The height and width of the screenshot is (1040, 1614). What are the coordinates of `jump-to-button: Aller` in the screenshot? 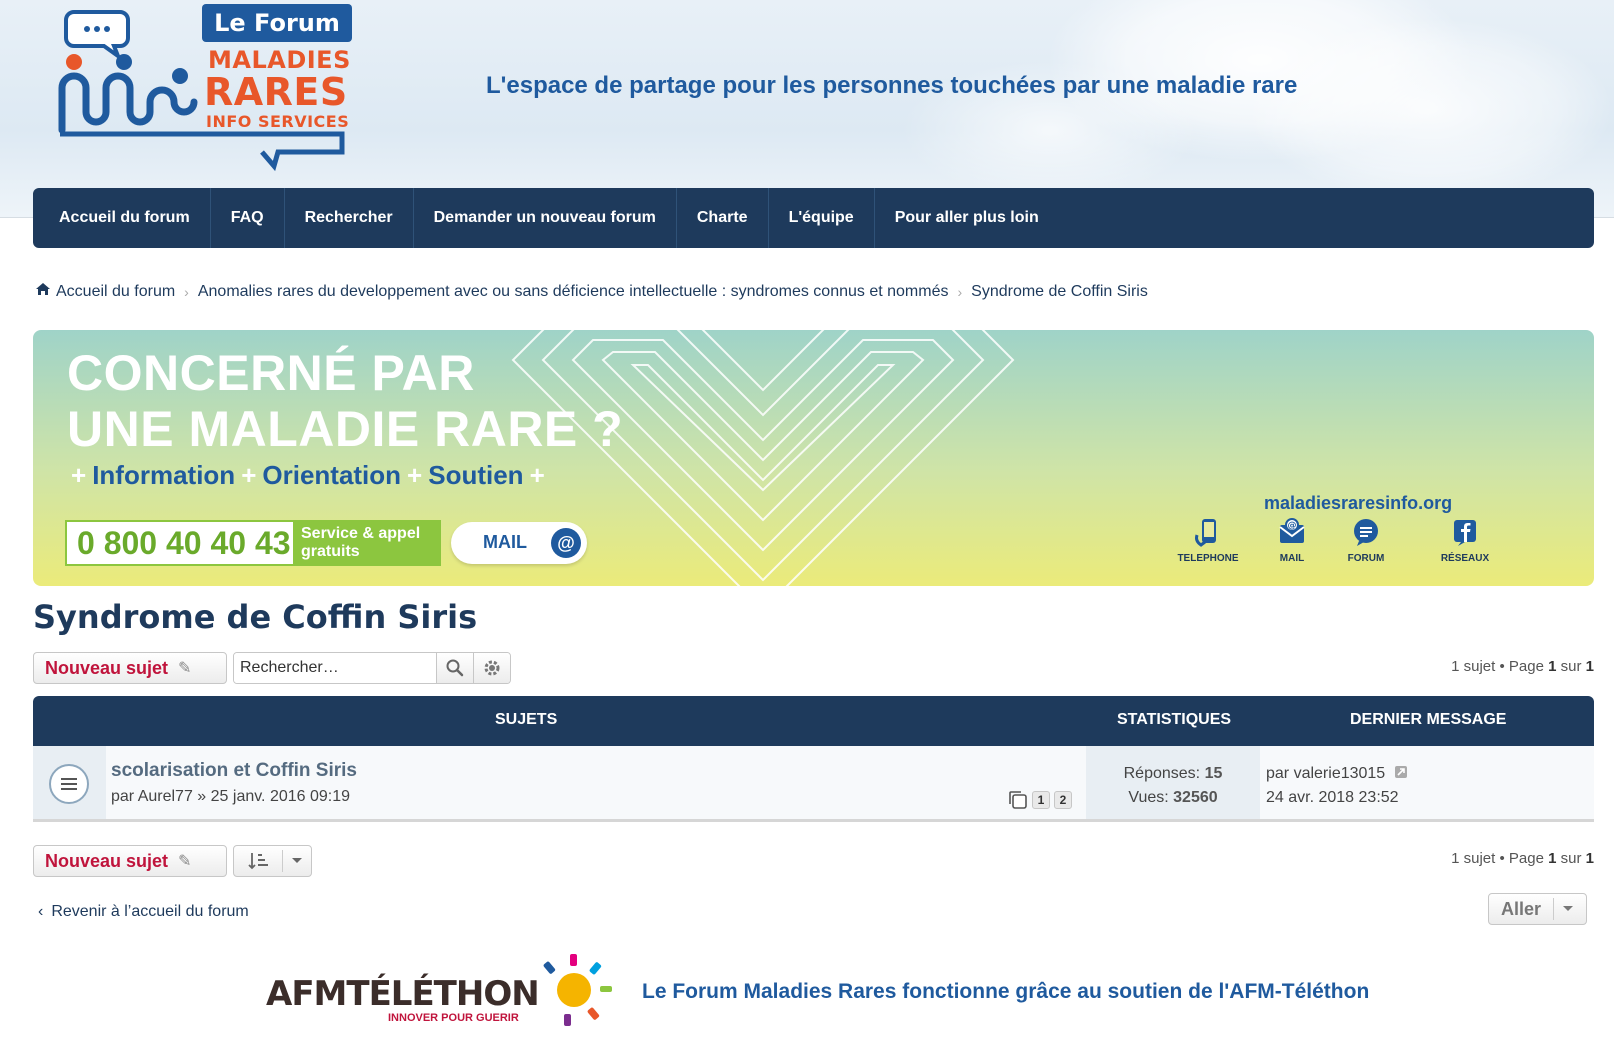 It's located at (1537, 909).